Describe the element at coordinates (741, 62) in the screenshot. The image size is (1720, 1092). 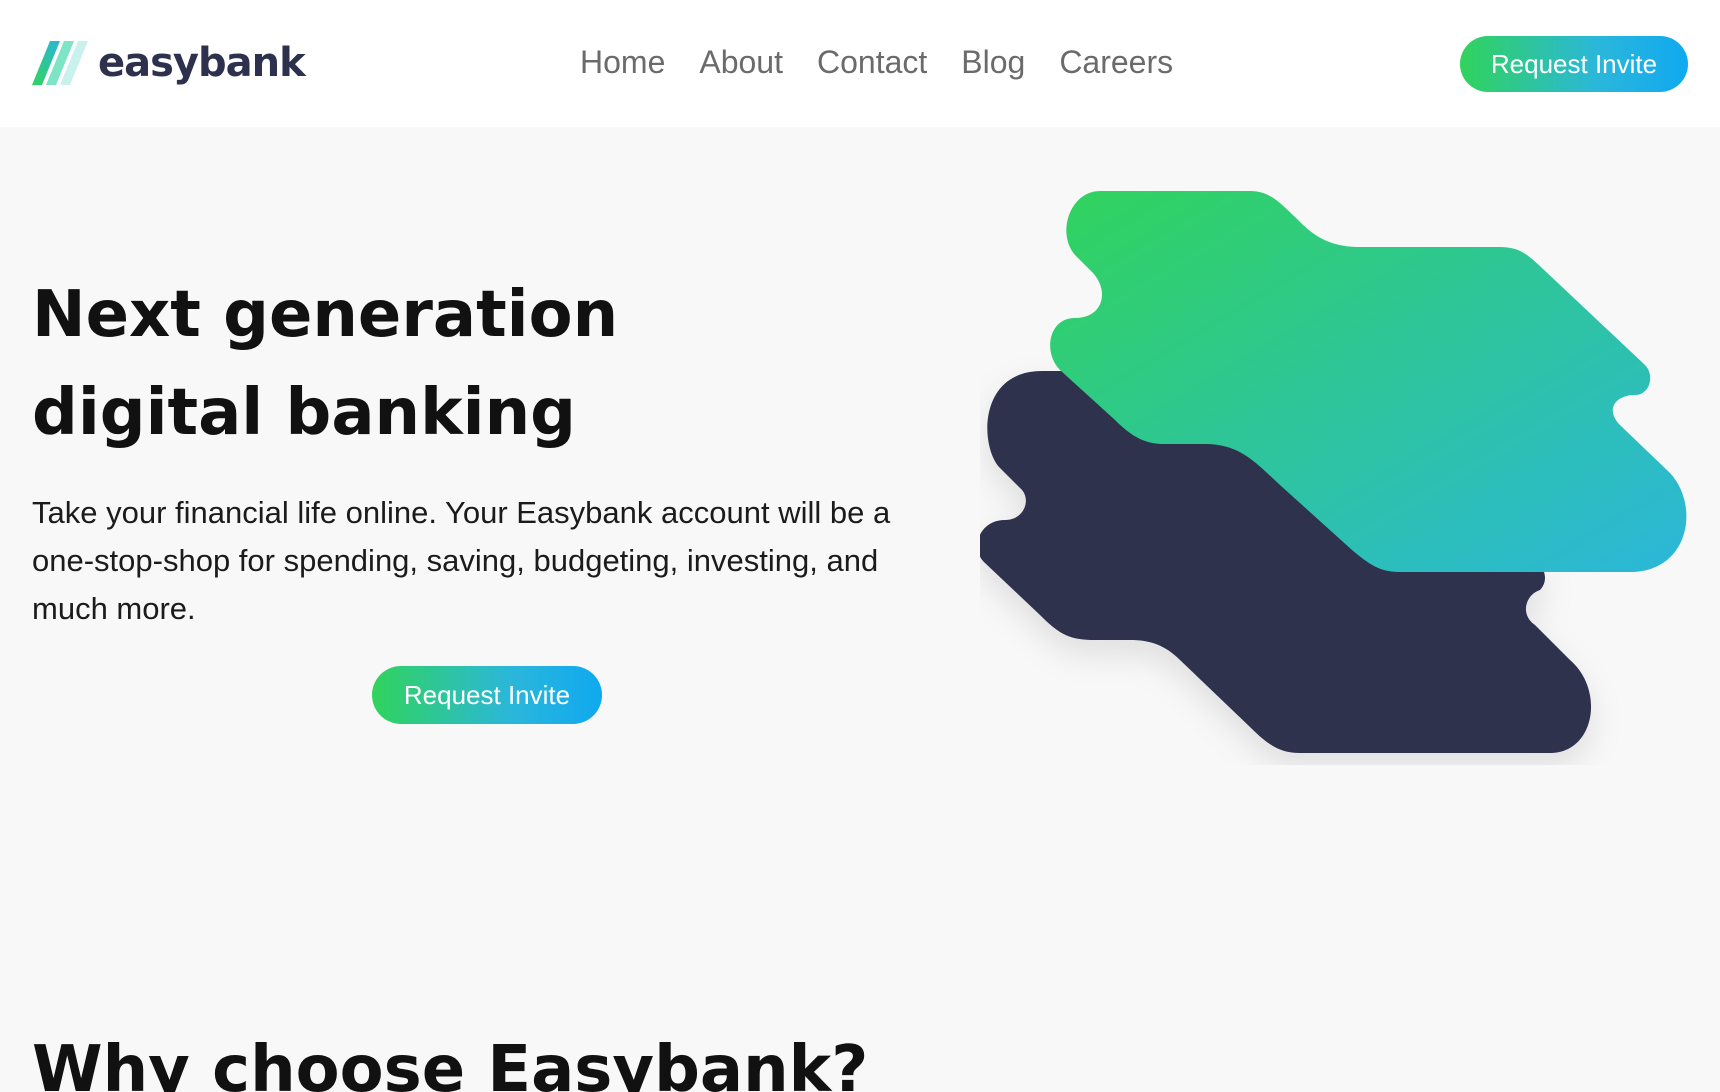
I see `nav-link-about: About` at that location.